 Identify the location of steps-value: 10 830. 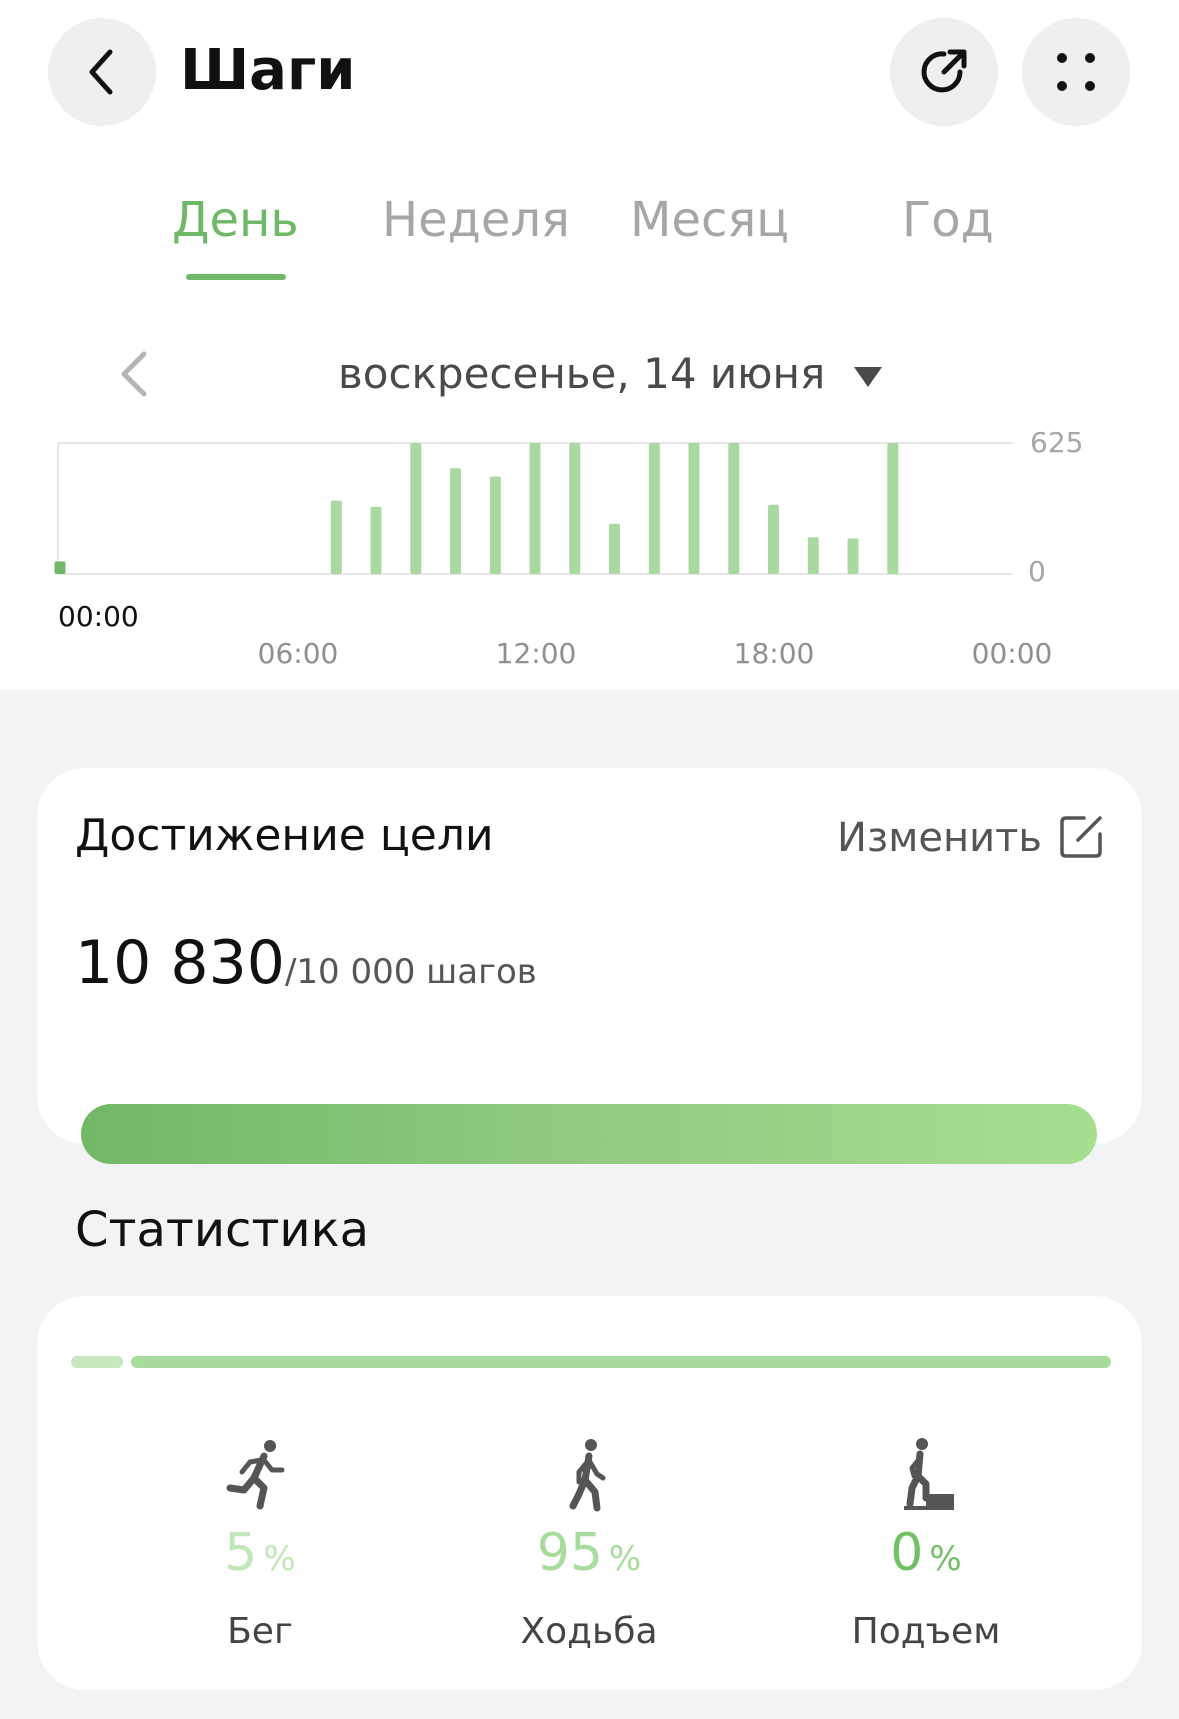
(180, 963).